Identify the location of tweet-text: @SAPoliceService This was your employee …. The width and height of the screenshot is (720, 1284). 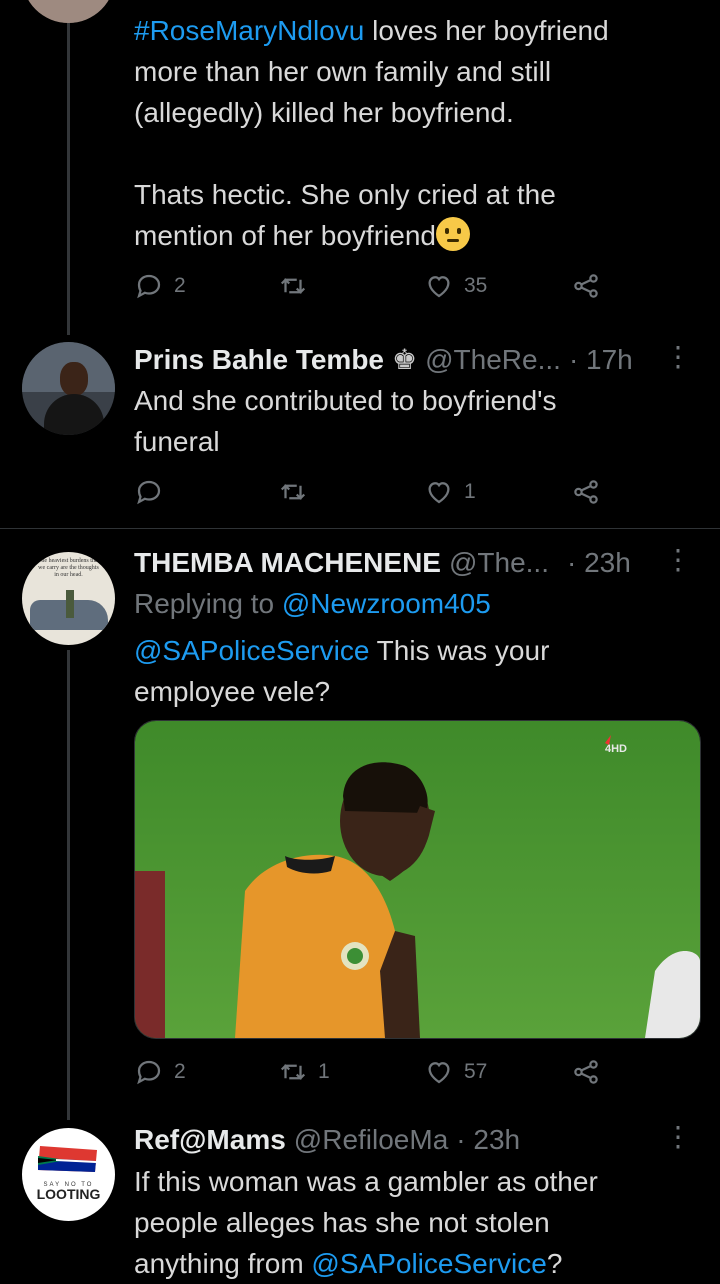
(414, 671).